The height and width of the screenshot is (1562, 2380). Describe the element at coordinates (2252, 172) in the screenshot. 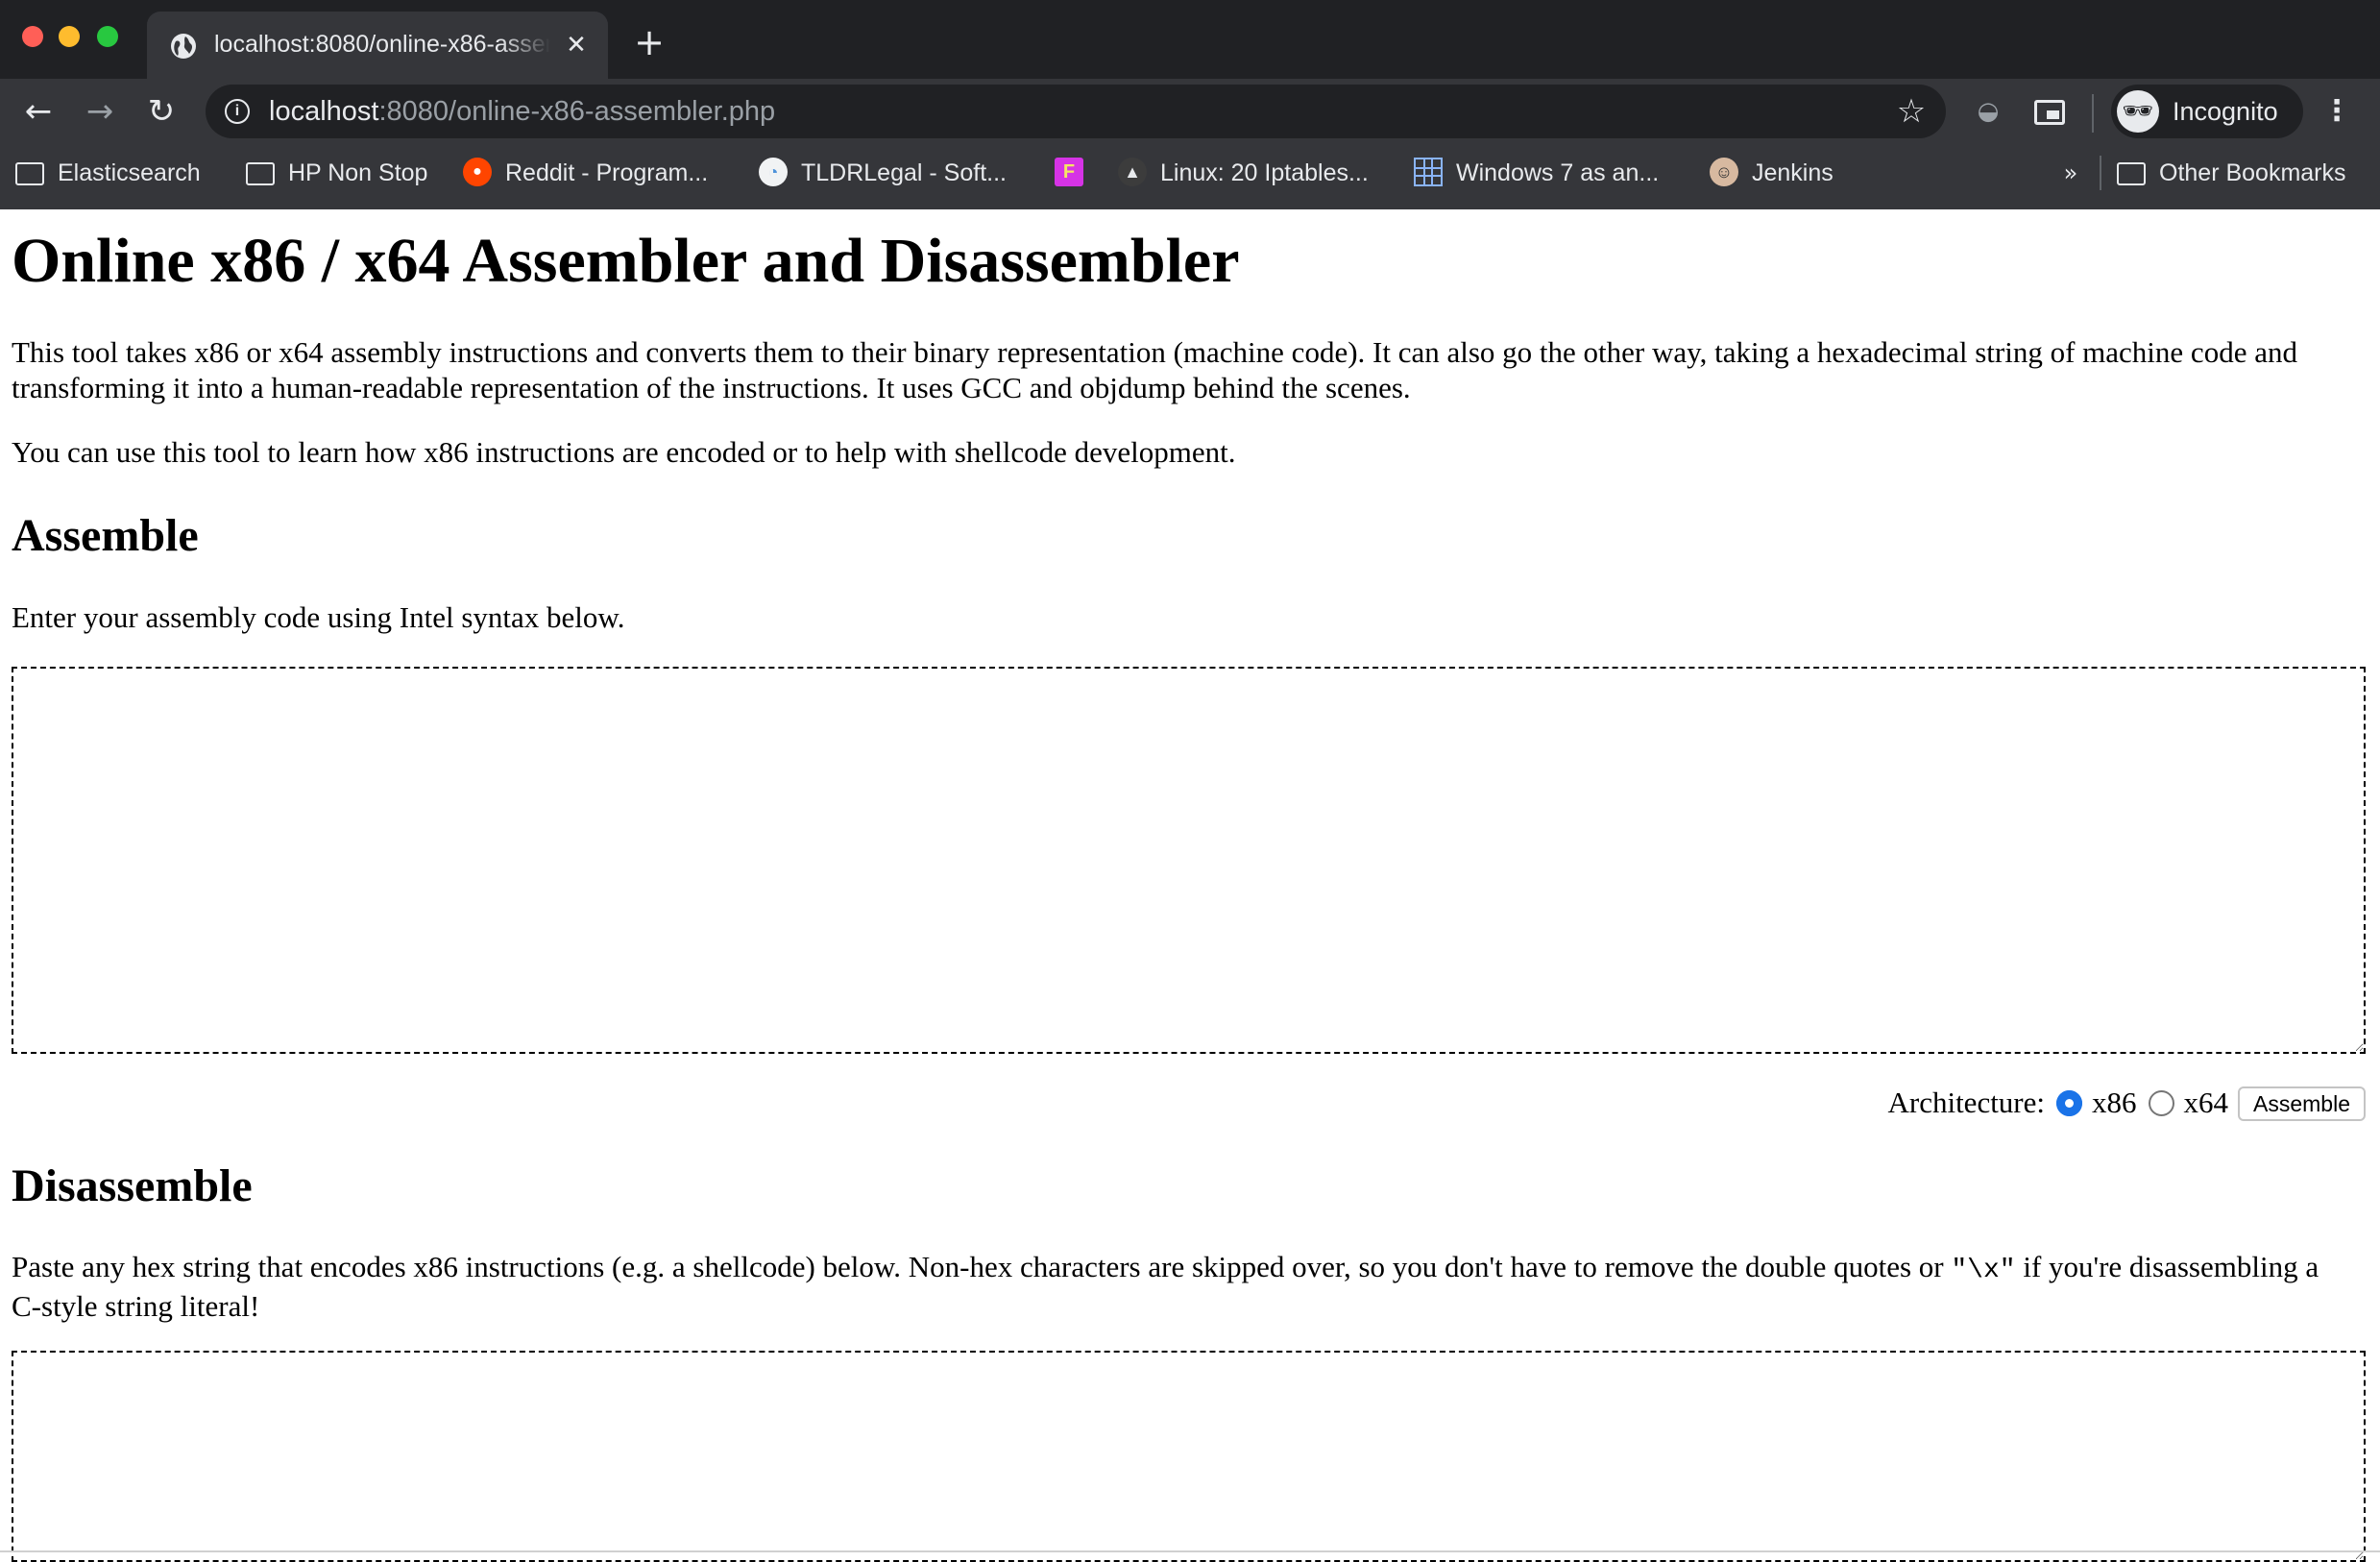

I see `bookmark-label: Other Bookmarks` at that location.